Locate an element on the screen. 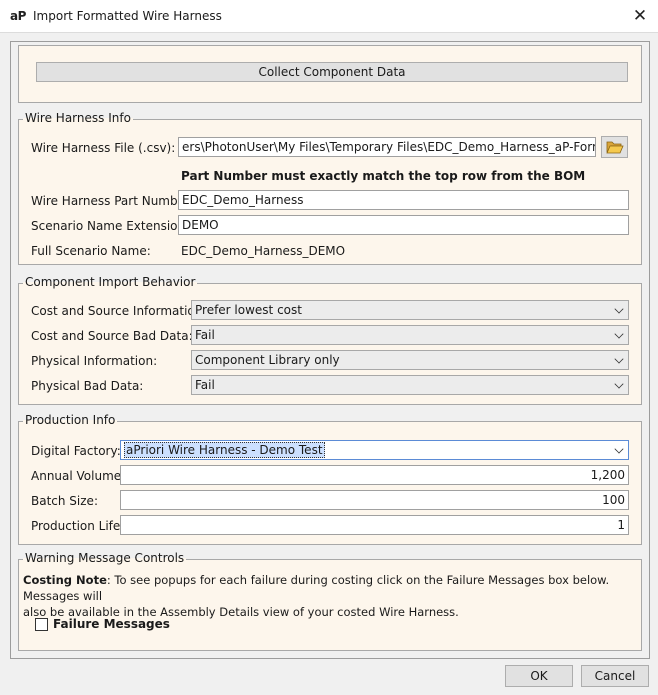 The width and height of the screenshot is (658, 695). digital-factory-select: aPriori Wire Harness - Demo Test is located at coordinates (374, 450).